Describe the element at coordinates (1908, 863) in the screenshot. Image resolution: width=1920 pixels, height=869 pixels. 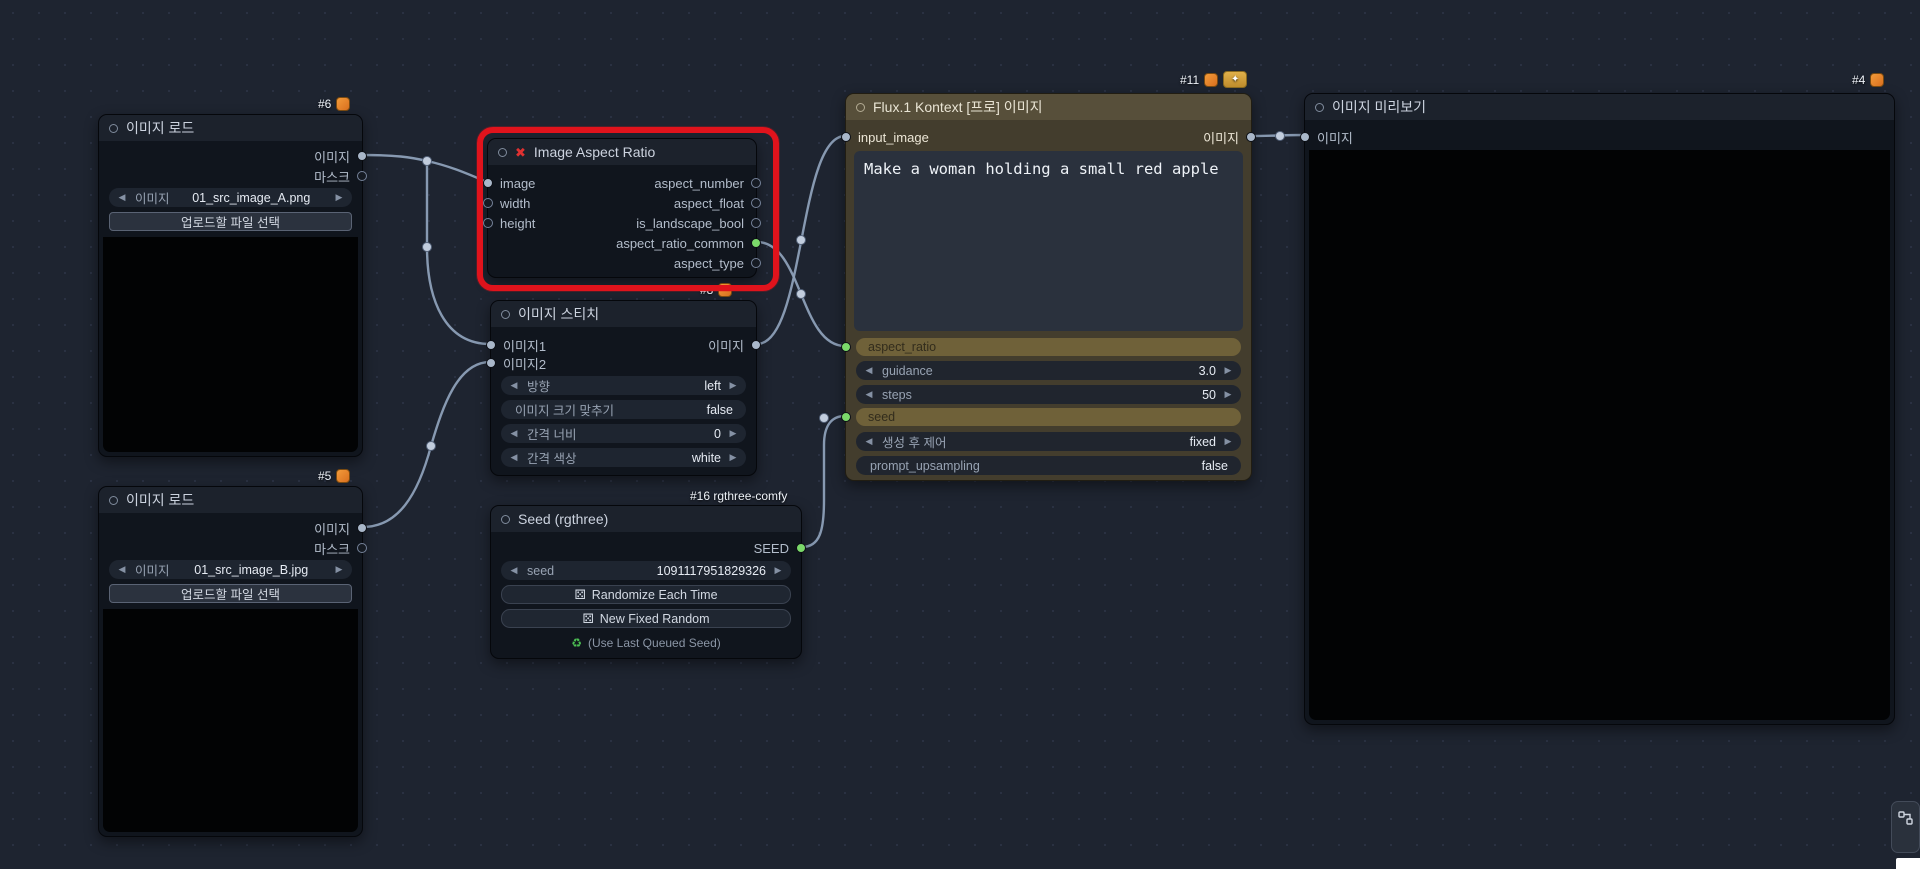
I see `minimap-panel` at that location.